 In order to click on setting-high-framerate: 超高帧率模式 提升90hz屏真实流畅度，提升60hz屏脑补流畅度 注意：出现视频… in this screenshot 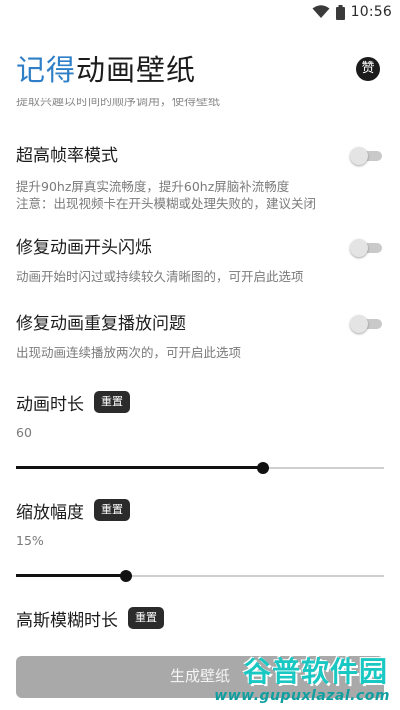, I will do `click(200, 178)`.